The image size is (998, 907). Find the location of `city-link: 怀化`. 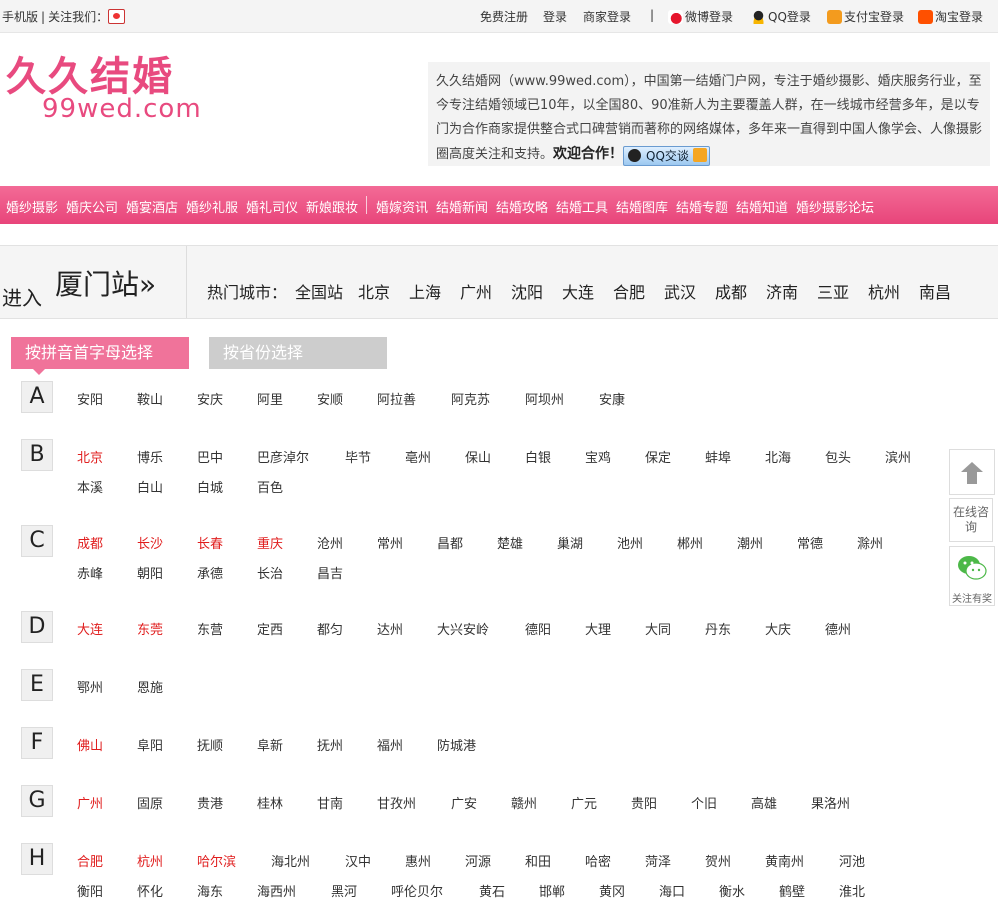

city-link: 怀化 is located at coordinates (150, 890).